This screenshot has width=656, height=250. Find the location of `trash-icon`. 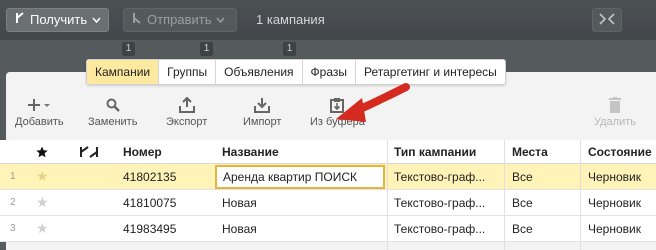

trash-icon is located at coordinates (615, 105).